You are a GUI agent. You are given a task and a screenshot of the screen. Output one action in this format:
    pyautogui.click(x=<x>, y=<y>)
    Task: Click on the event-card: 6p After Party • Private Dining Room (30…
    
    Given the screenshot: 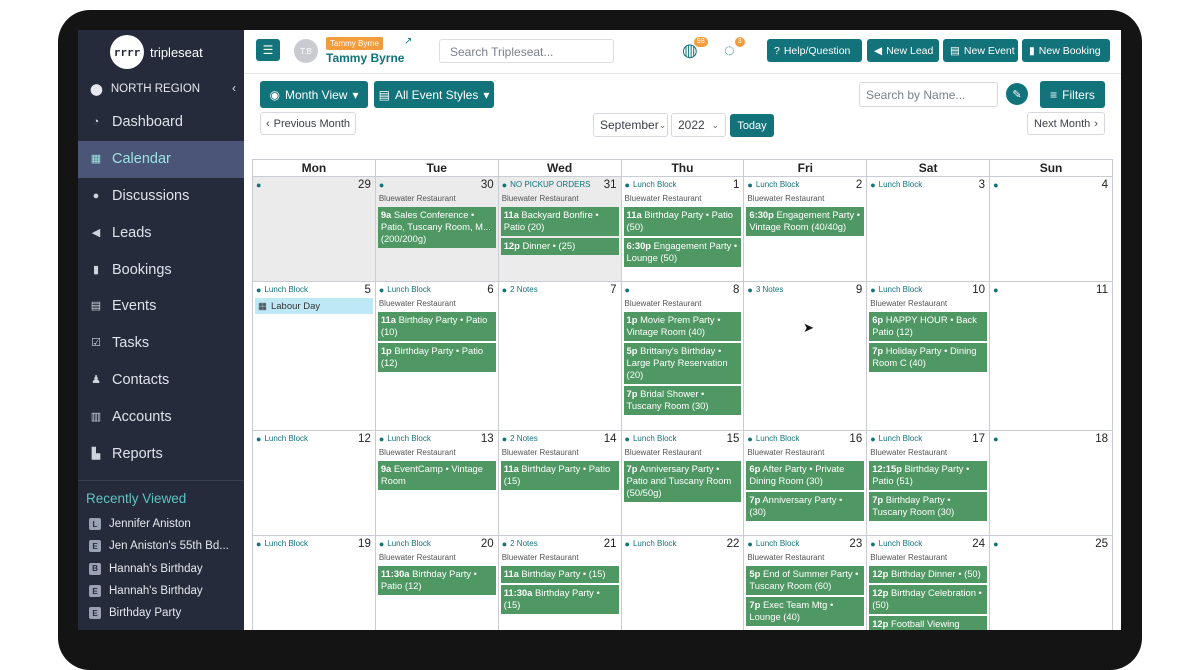 What is the action you would take?
    pyautogui.click(x=805, y=475)
    